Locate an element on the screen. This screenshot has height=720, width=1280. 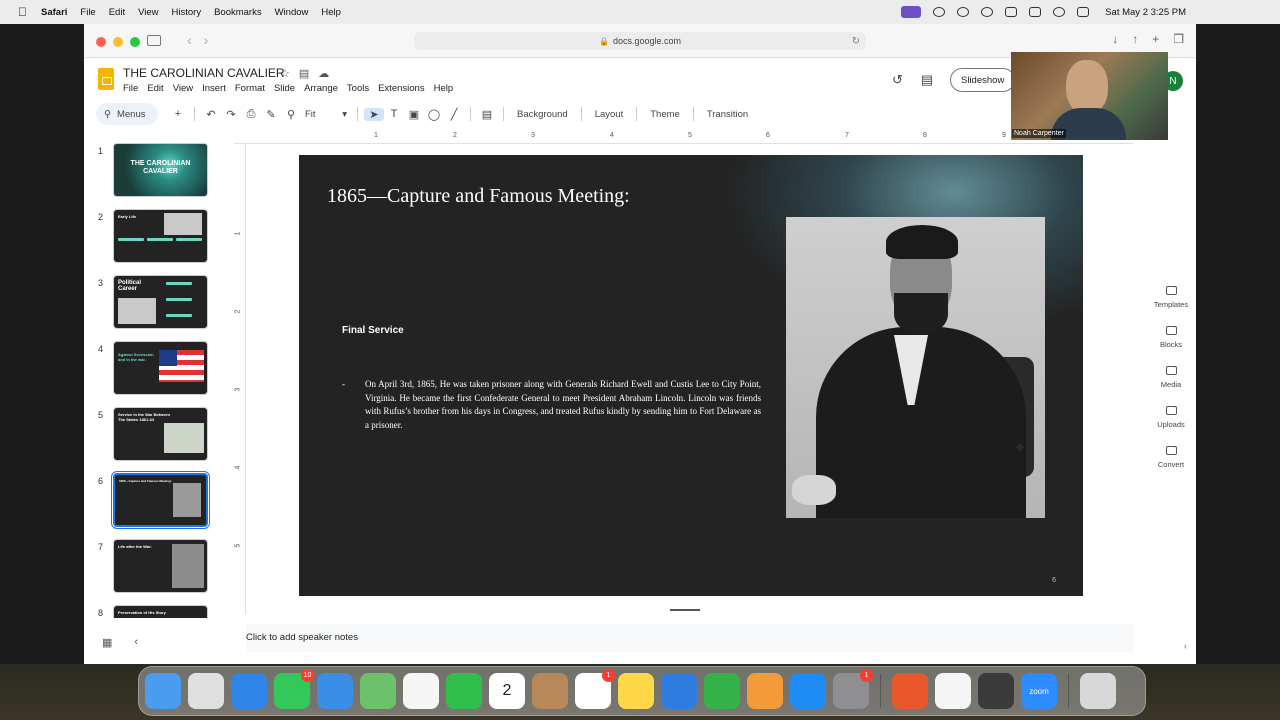
zoom-icon: ⚲ is located at coordinates (291, 114).